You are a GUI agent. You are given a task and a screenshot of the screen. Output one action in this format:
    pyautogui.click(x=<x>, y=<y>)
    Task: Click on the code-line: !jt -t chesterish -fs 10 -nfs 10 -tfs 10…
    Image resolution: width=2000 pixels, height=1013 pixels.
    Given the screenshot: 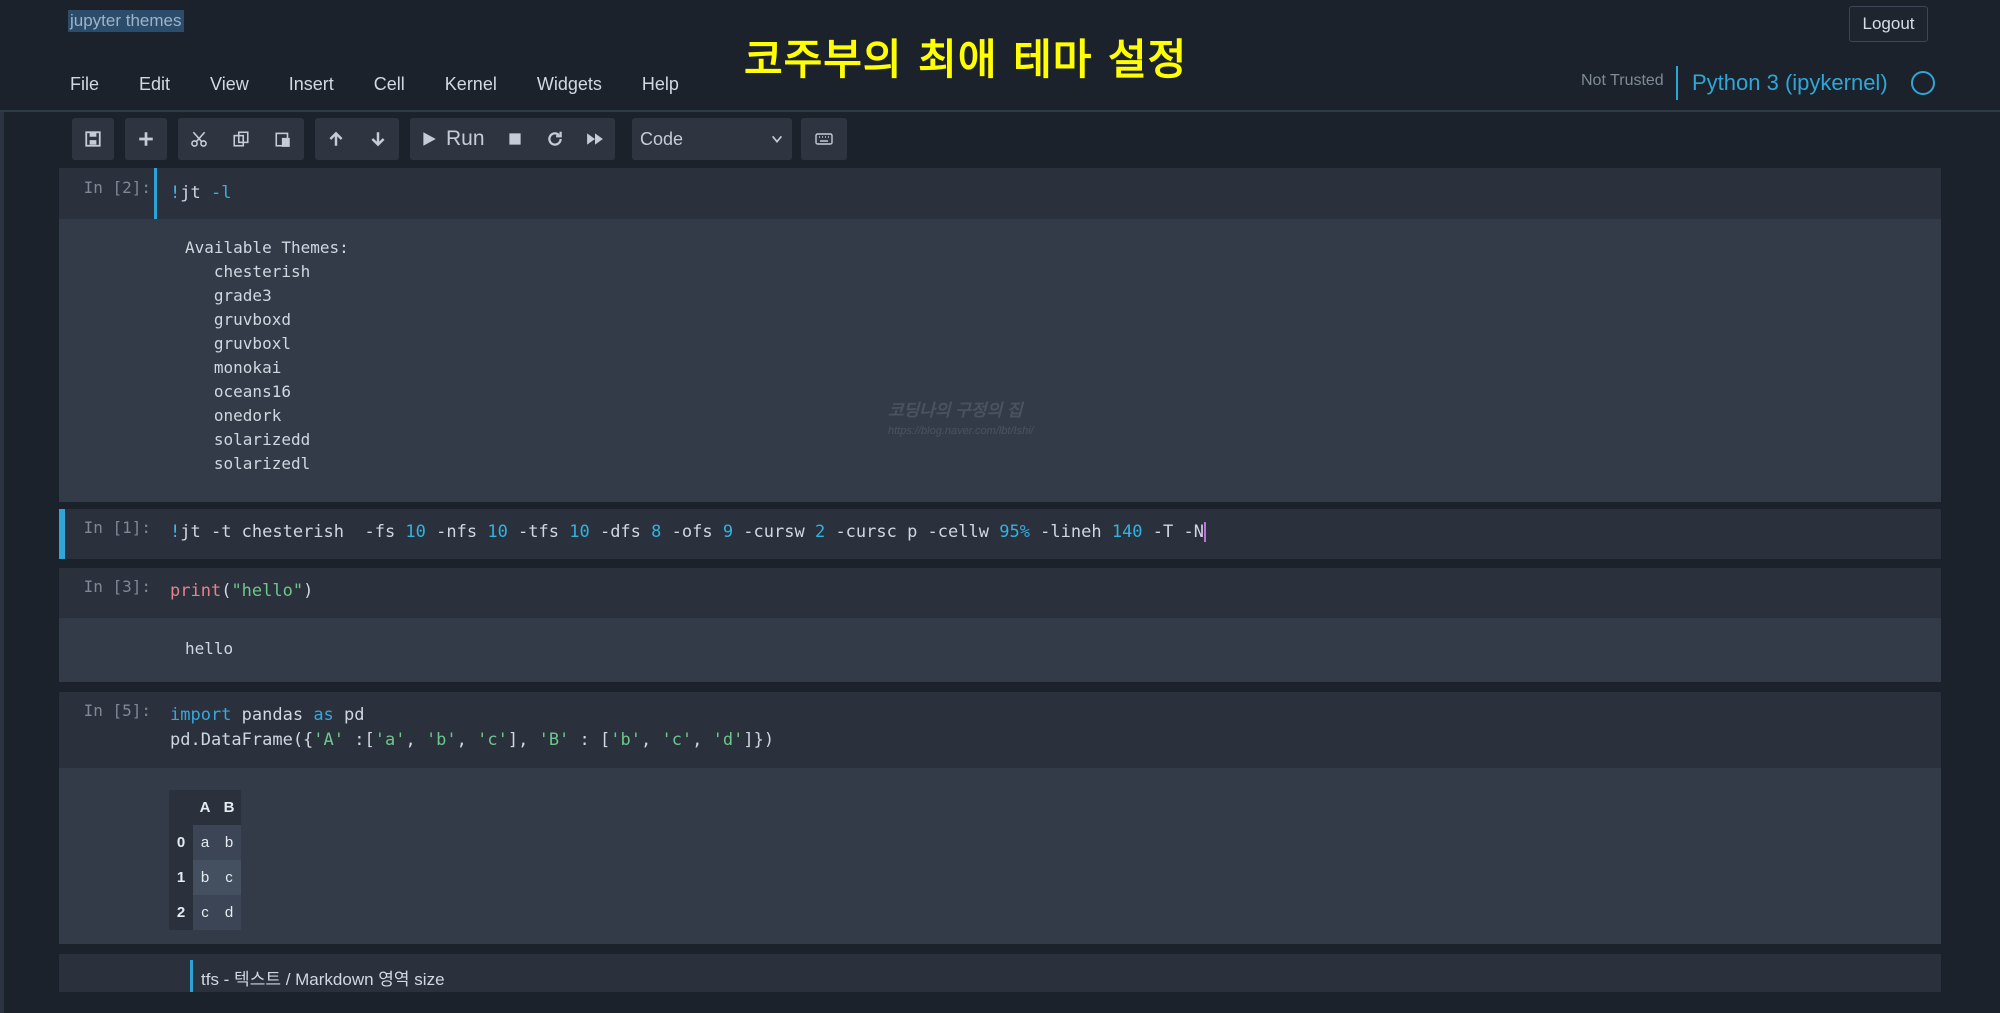 What is the action you would take?
    pyautogui.click(x=688, y=532)
    